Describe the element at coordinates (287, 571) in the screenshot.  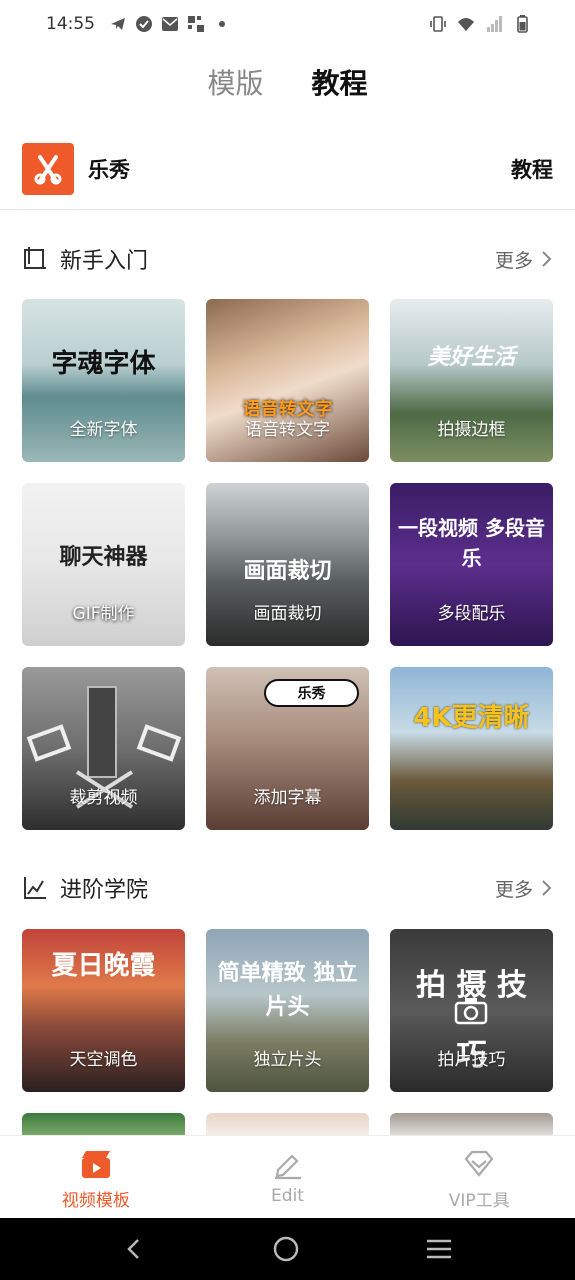
I see `card-art: 画面裁切` at that location.